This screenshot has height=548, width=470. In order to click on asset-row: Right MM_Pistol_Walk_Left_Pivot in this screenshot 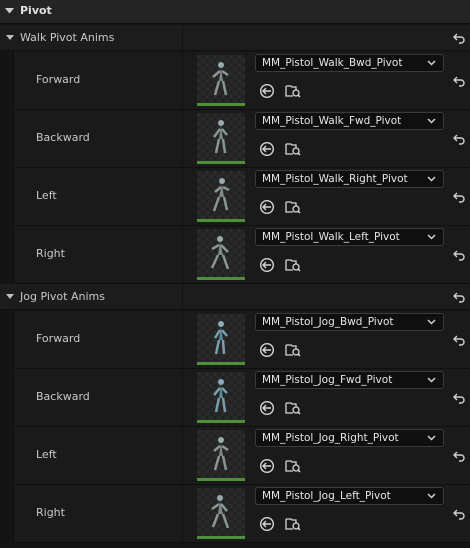, I will do `click(235, 255)`.